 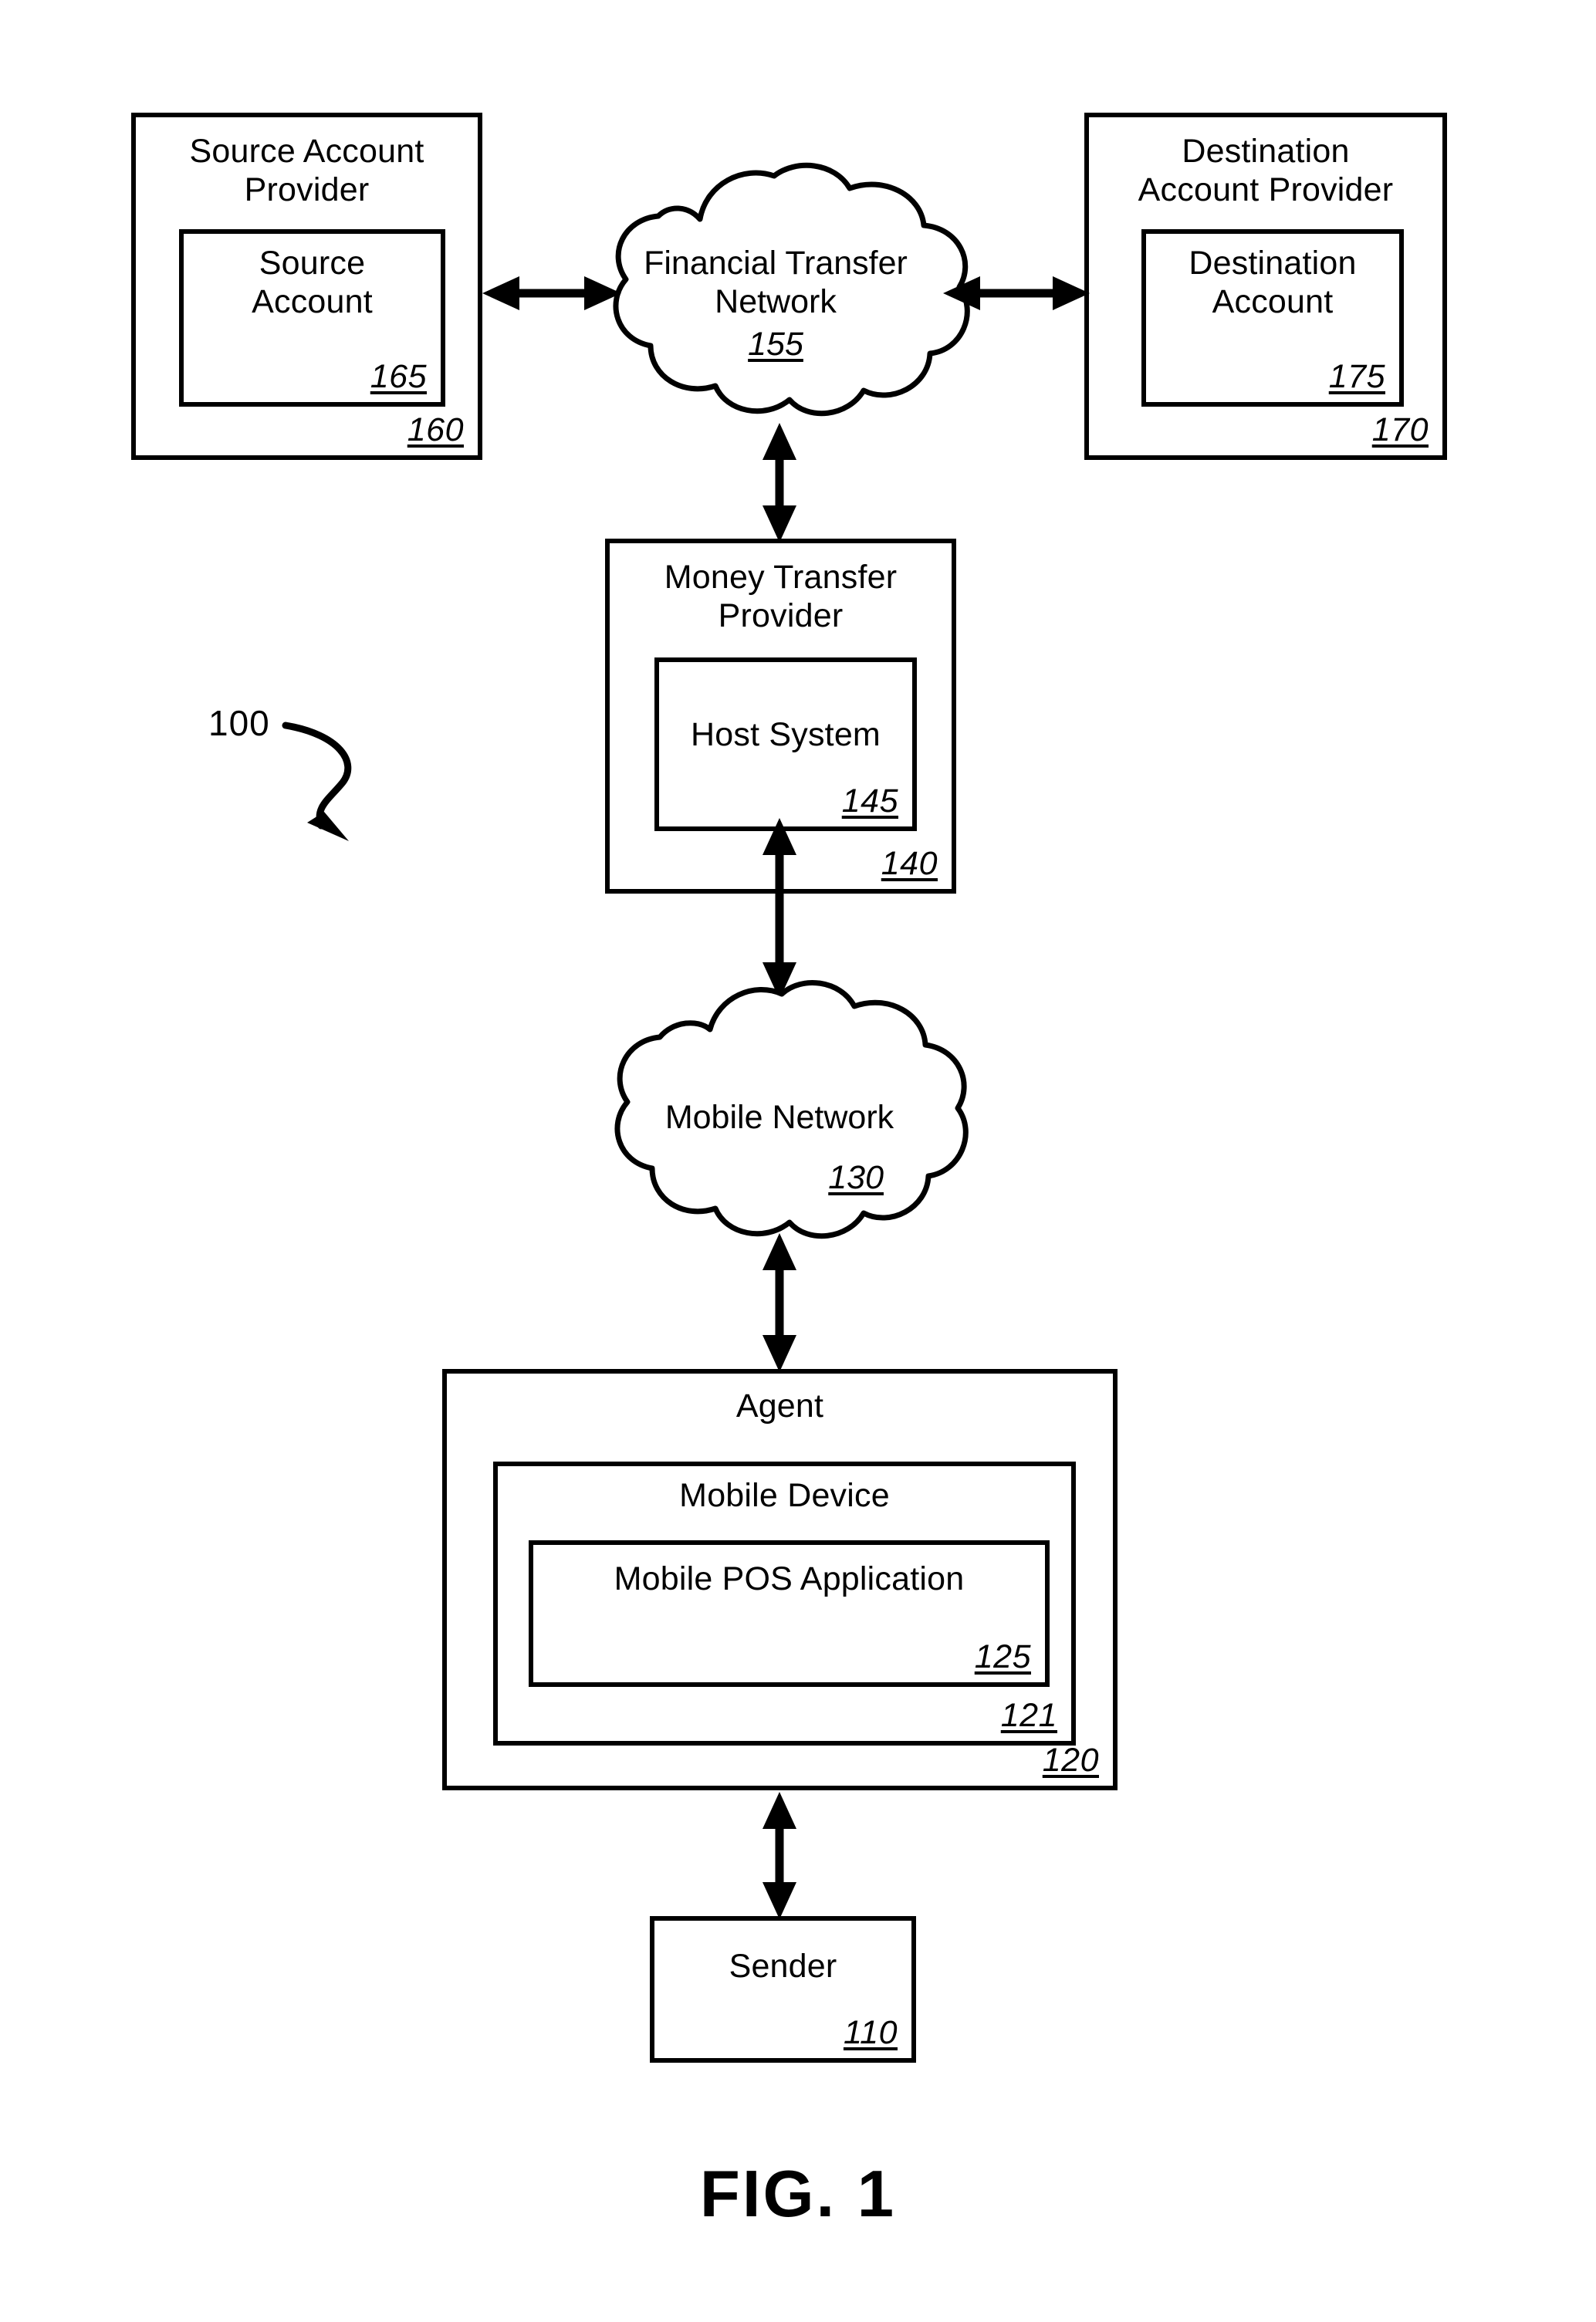 I want to click on mobile-pos-application-label: Mobile POS Application, so click(x=790, y=1578).